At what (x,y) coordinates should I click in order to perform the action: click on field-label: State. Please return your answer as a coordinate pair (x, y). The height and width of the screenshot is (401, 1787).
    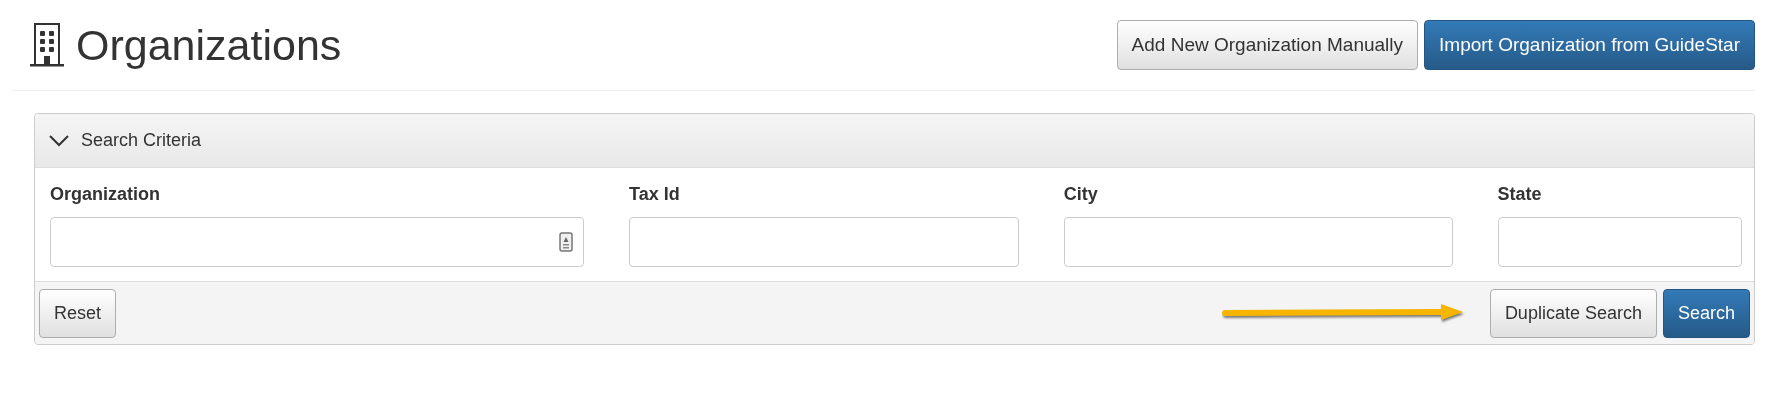
    Looking at the image, I should click on (1520, 194).